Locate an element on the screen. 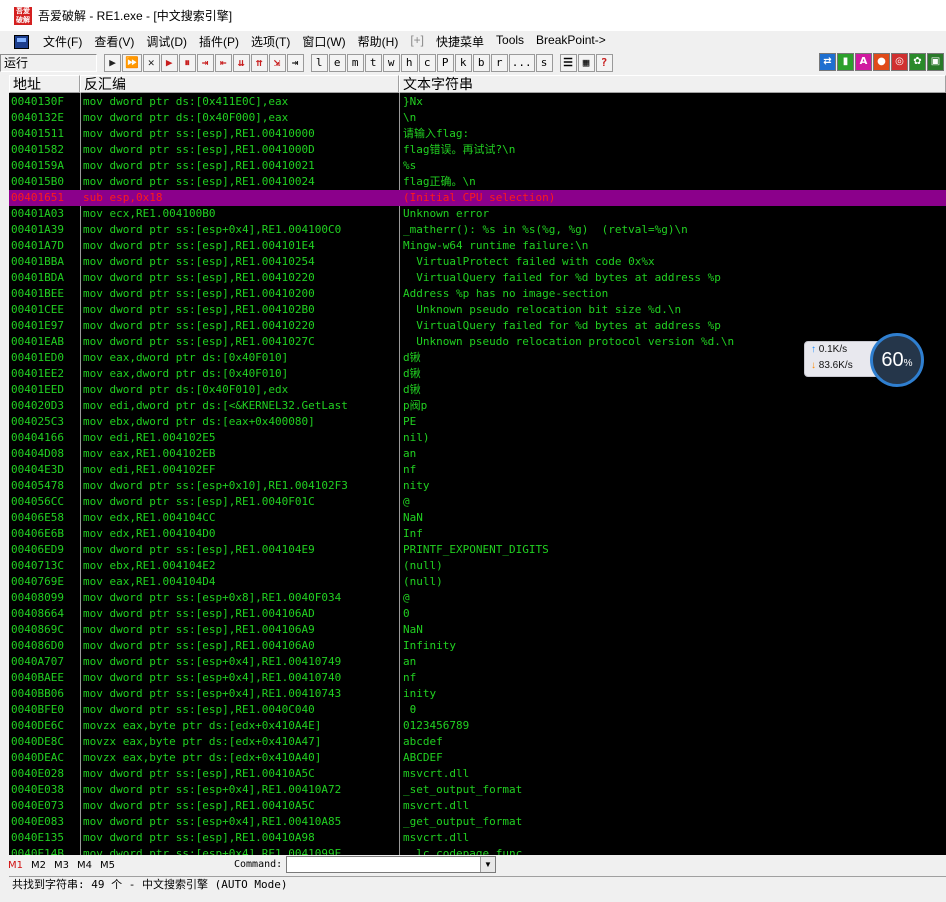 This screenshot has width=946, height=902. table-row: 00406E6B mov edx,RE1.004104D0 Inf is located at coordinates (477, 534).